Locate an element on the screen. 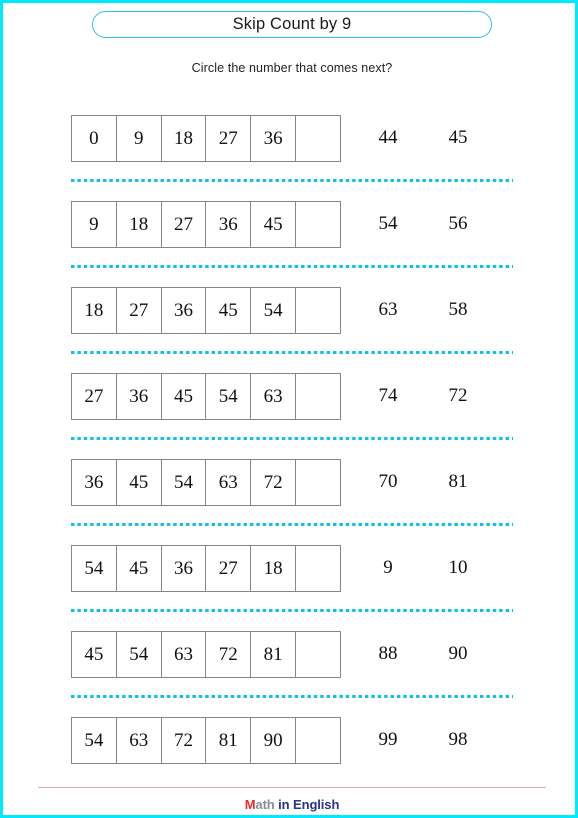  page-title: Skip Count by 9 is located at coordinates (292, 24).